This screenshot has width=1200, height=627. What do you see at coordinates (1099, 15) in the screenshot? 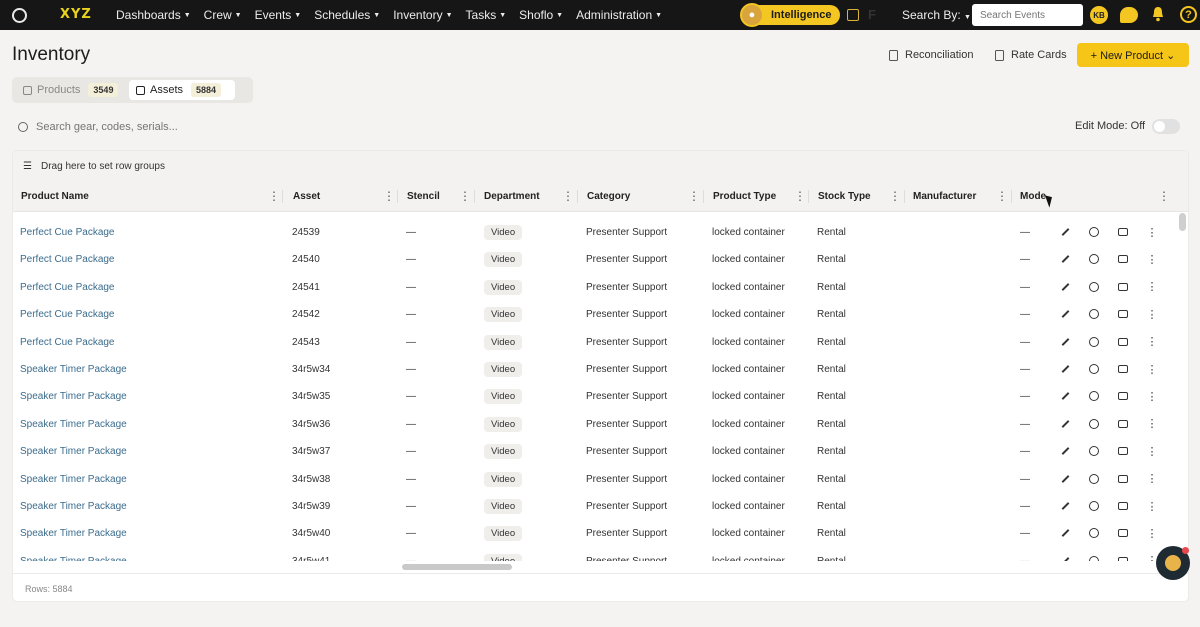
I see `user-avatar: KB` at bounding box center [1099, 15].